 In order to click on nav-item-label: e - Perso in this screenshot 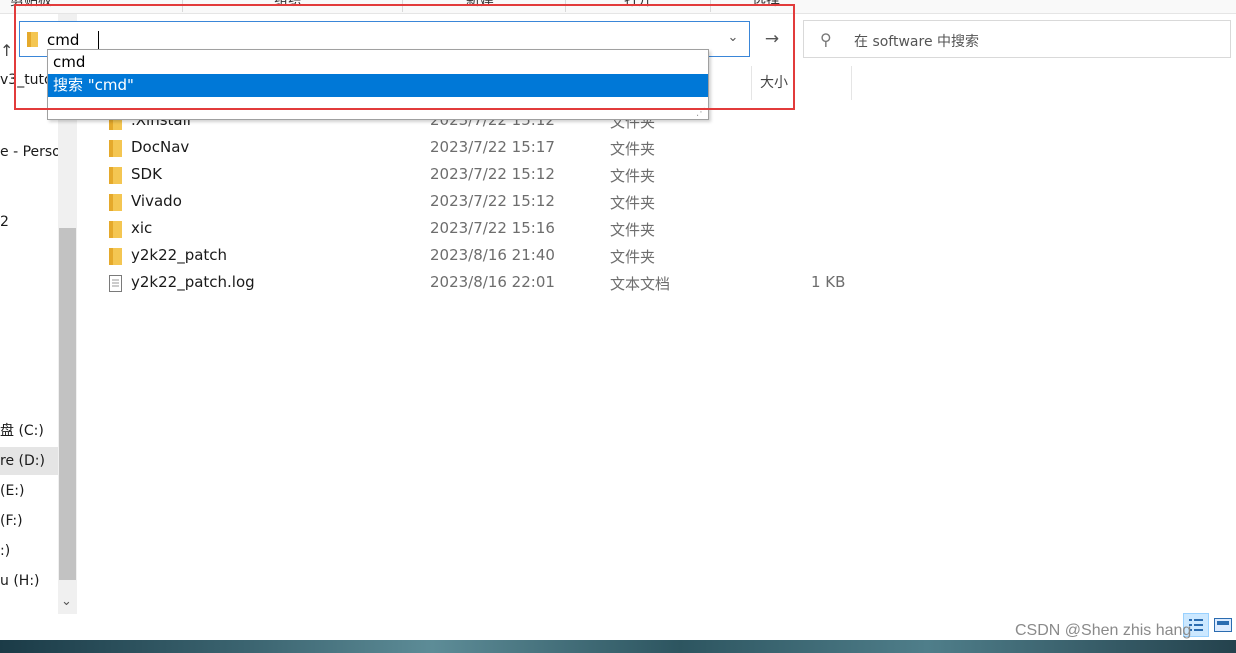, I will do `click(29, 152)`.